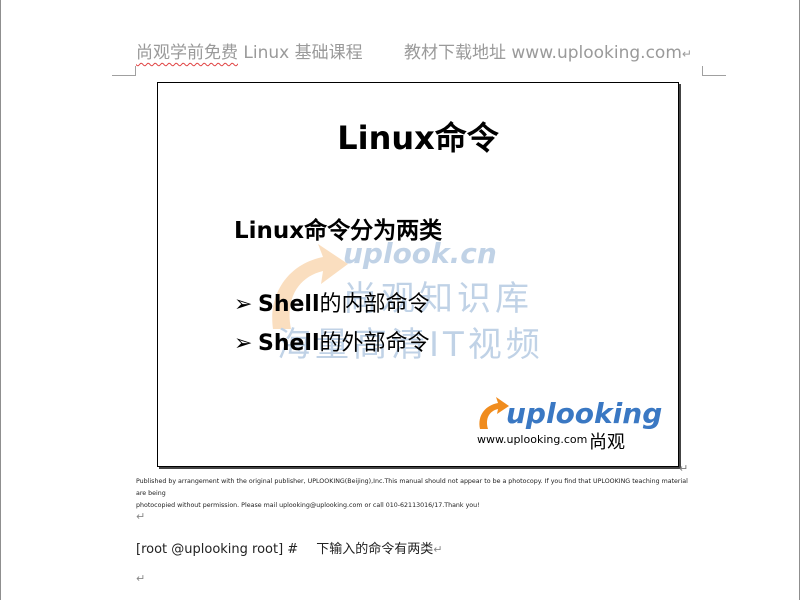  Describe the element at coordinates (714, 75) in the screenshot. I see `margin-corner-right-h` at that location.